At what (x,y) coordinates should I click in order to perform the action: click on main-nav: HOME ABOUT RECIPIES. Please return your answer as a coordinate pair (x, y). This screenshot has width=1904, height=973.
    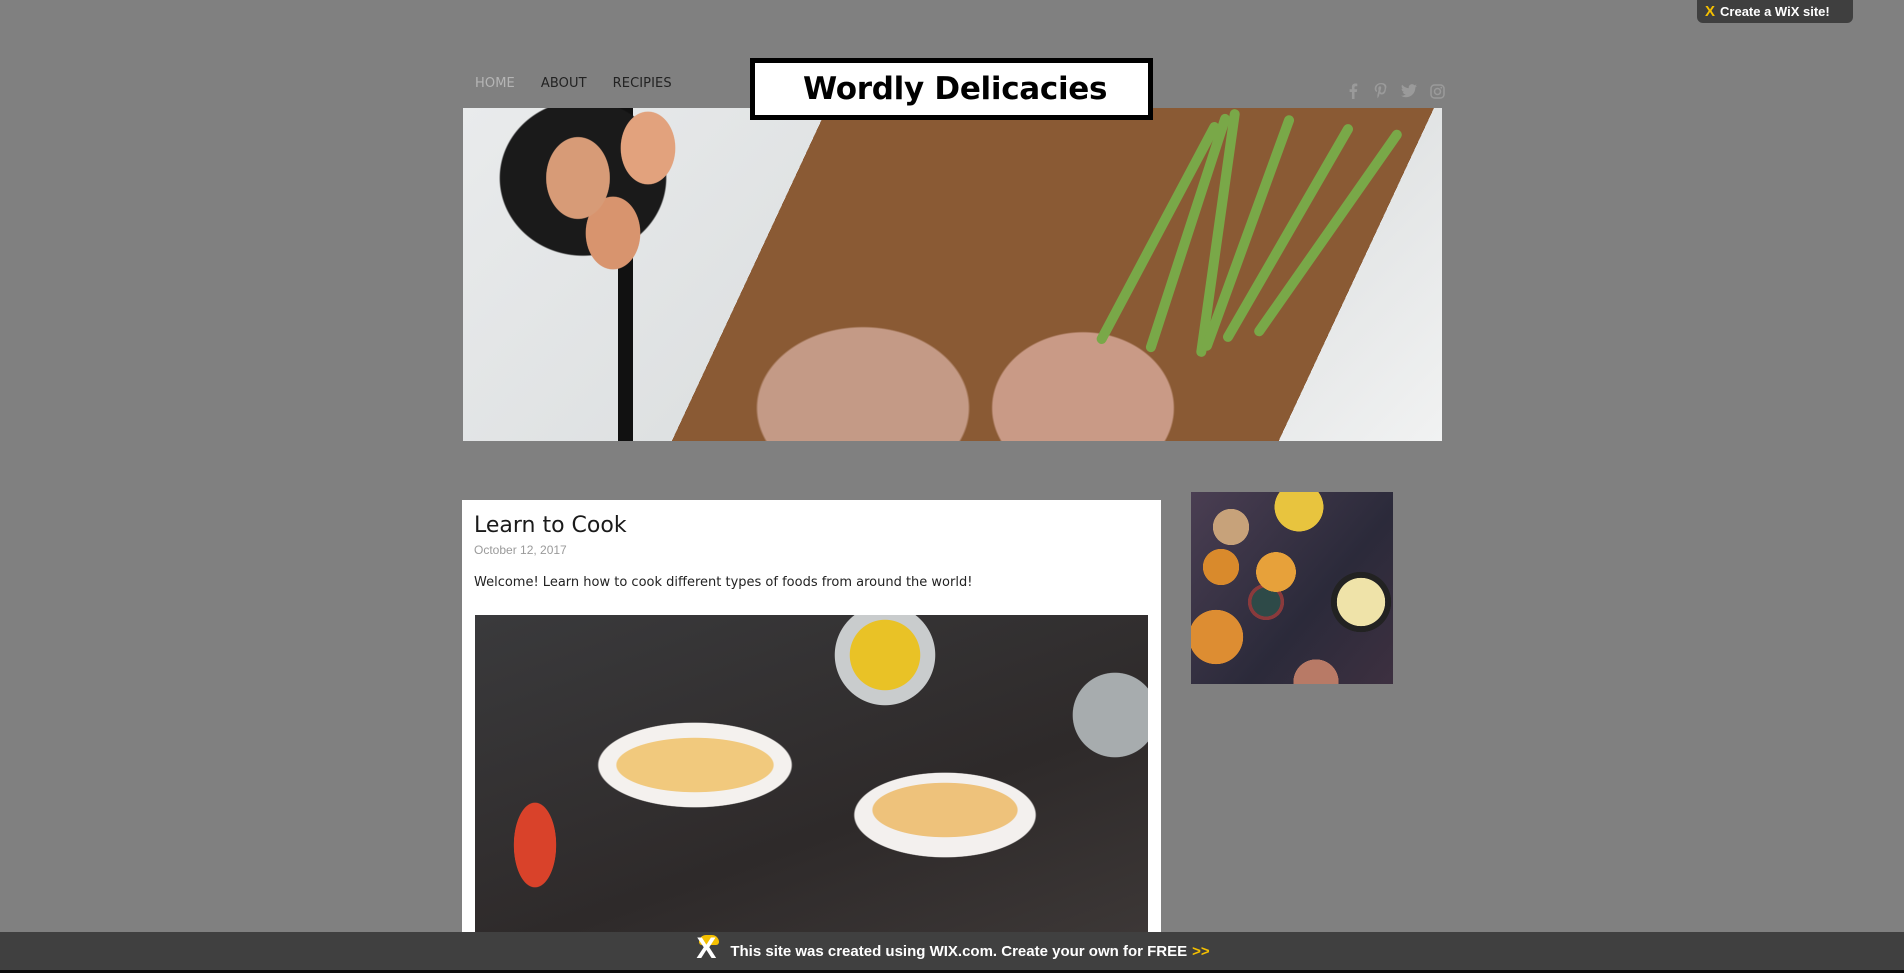
    Looking at the image, I should click on (586, 83).